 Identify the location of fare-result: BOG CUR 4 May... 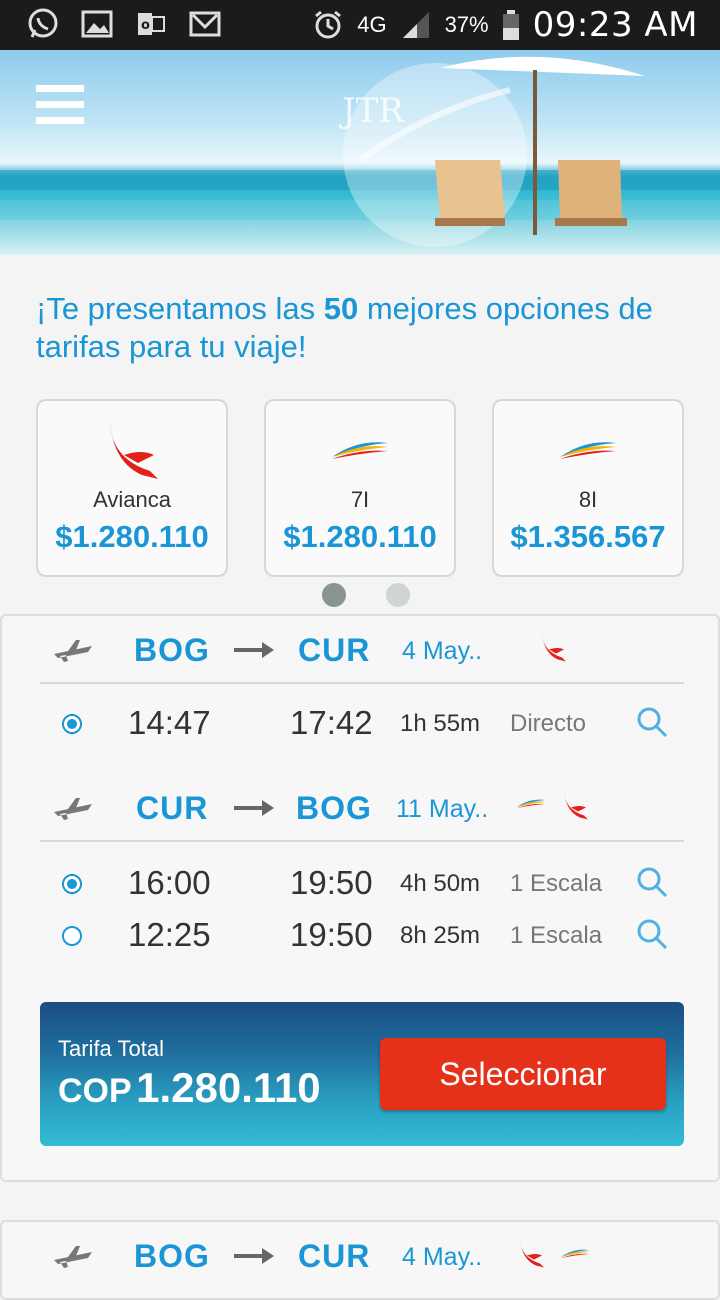
(360, 1260).